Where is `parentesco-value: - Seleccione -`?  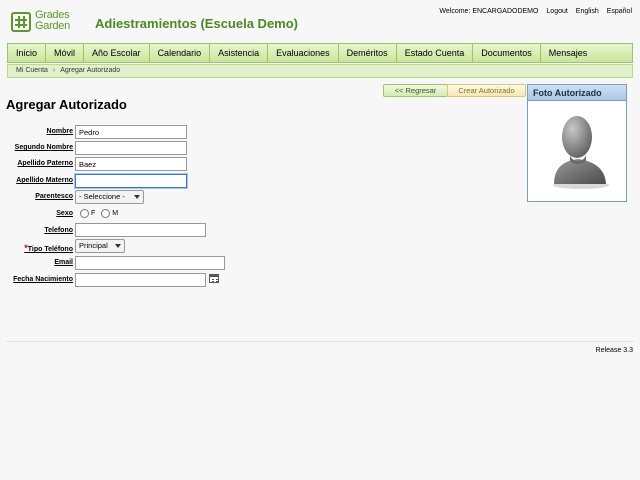
parentesco-value: - Seleccione - is located at coordinates (102, 196).